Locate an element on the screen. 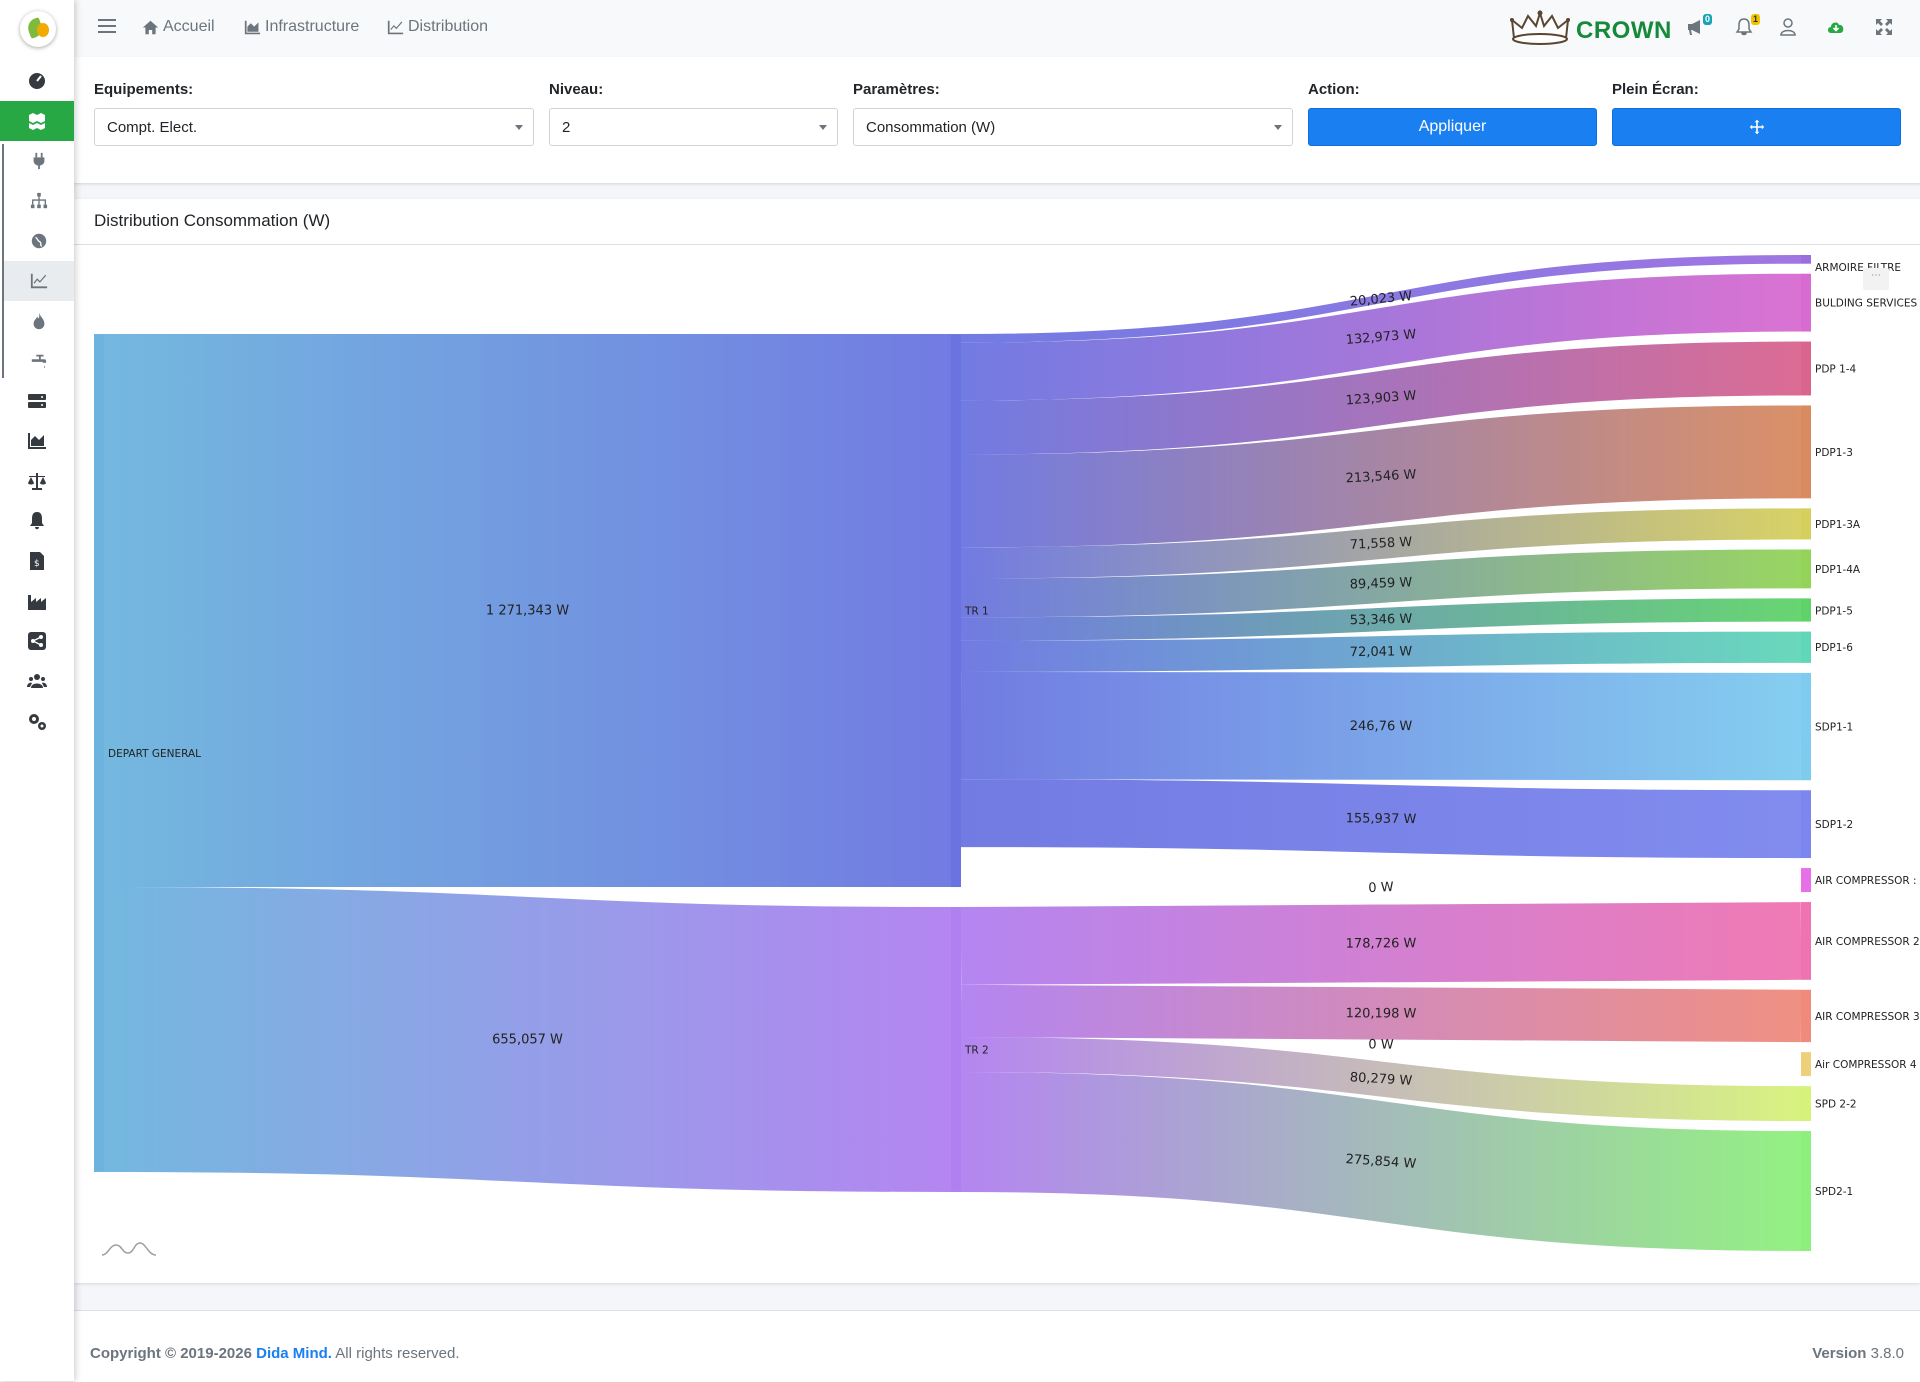 The width and height of the screenshot is (1920, 1382). sidebar-item-share is located at coordinates (37, 641).